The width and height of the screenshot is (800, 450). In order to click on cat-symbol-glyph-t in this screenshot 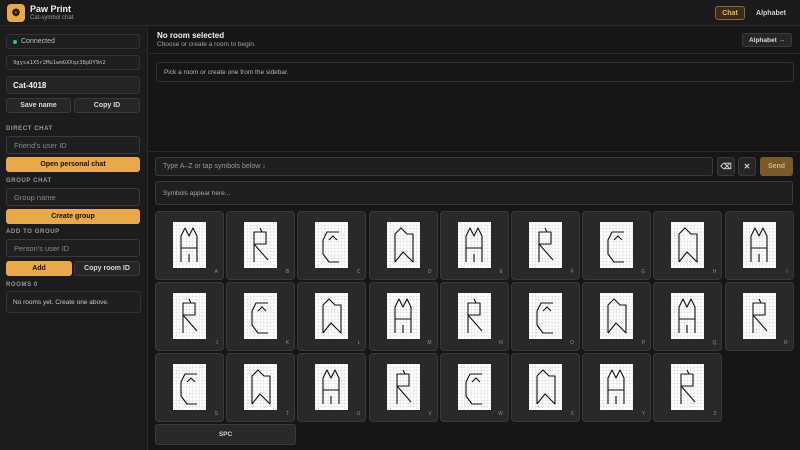, I will do `click(261, 387)`.